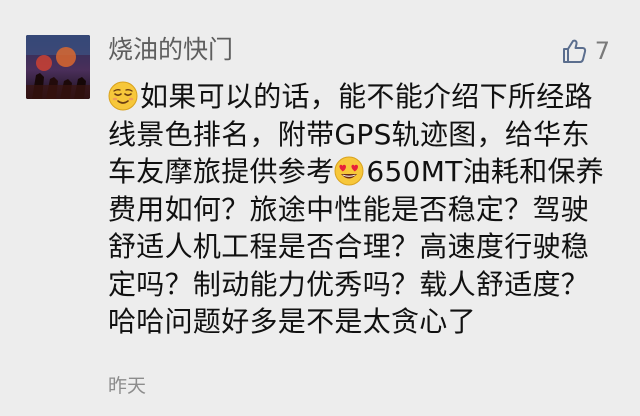 The width and height of the screenshot is (640, 416). What do you see at coordinates (574, 51) in the screenshot?
I see `thumbs-up-icon` at bounding box center [574, 51].